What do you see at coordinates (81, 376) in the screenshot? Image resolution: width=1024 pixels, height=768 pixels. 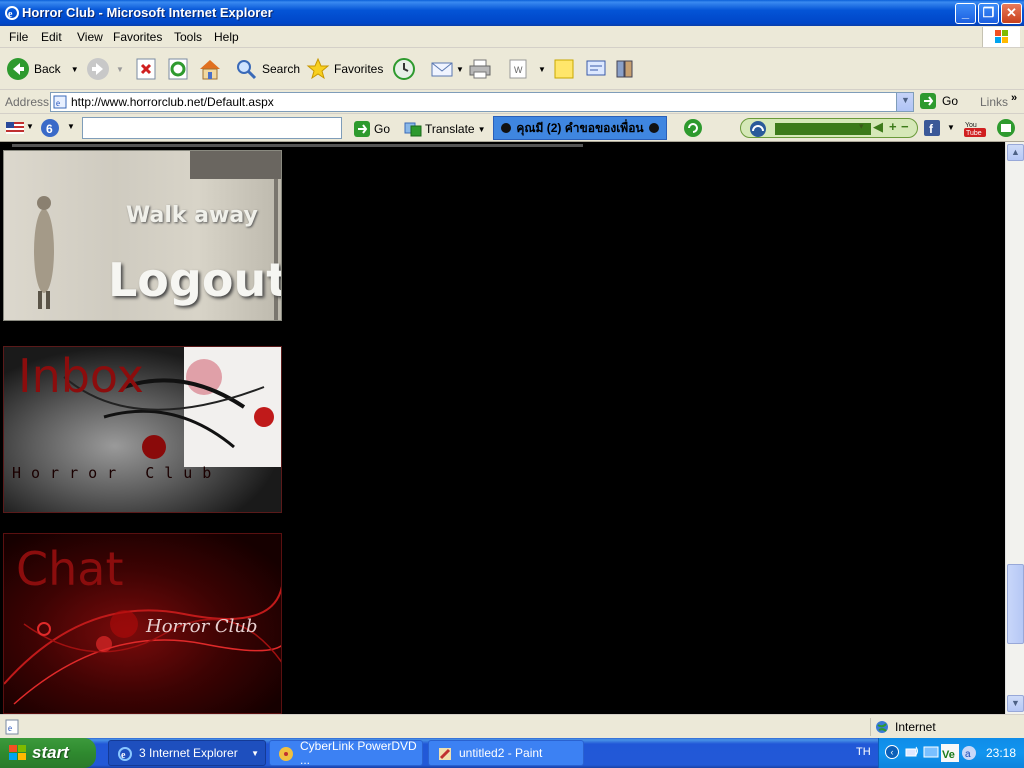 I see `inbox-text: Inbox` at bounding box center [81, 376].